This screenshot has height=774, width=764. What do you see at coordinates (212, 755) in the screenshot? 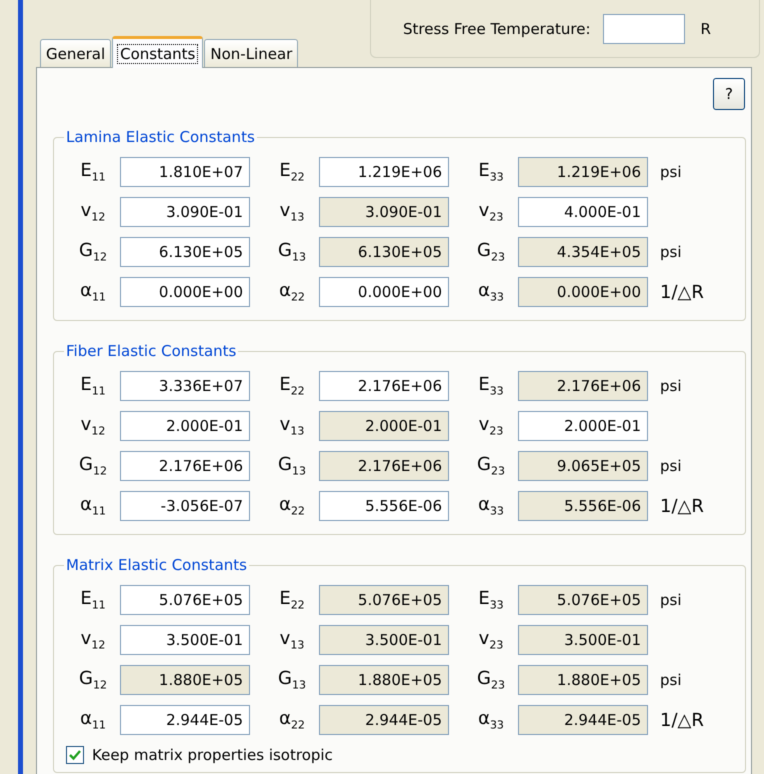
I see `checkbox-label: Keep matrix properties isotropic` at bounding box center [212, 755].